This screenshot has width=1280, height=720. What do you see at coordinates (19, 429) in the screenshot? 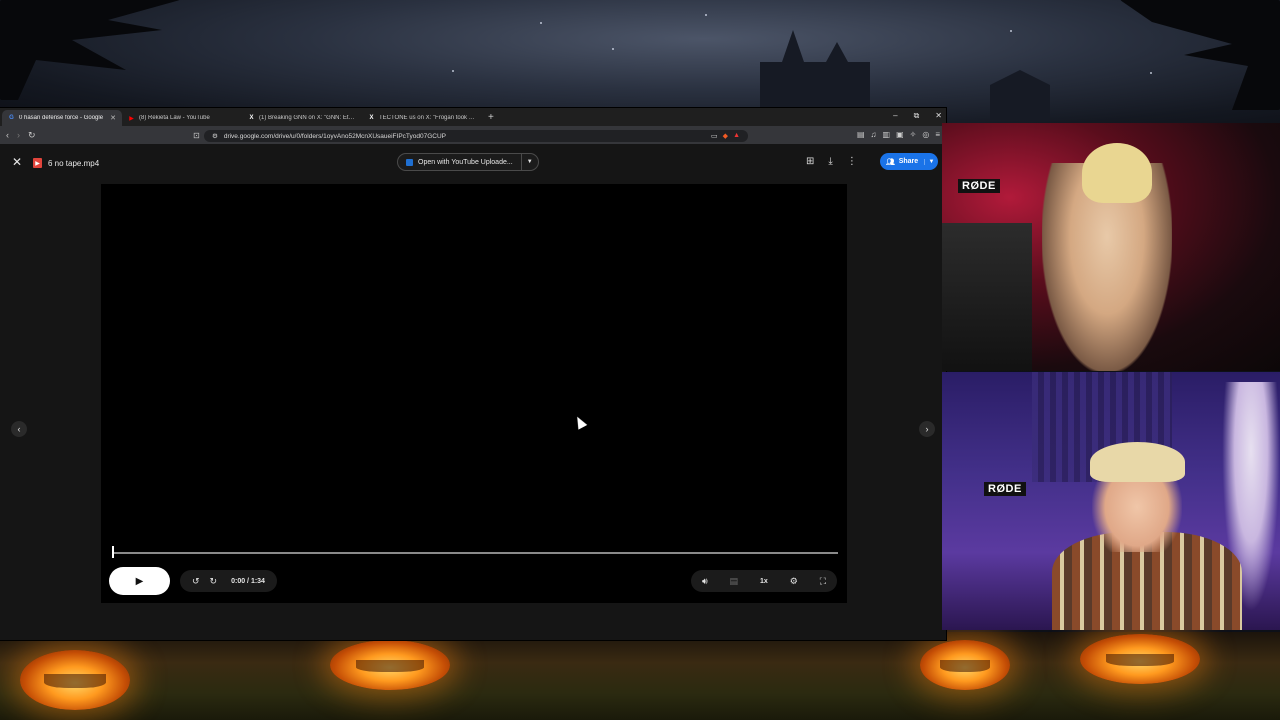
I see `previous-file-button: ‹` at bounding box center [19, 429].